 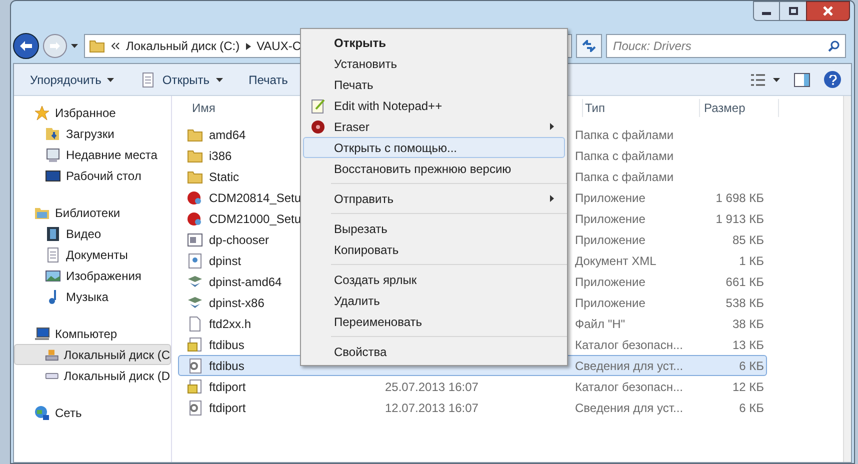 I want to click on type-cell-text: Файл "H", so click(x=600, y=324).